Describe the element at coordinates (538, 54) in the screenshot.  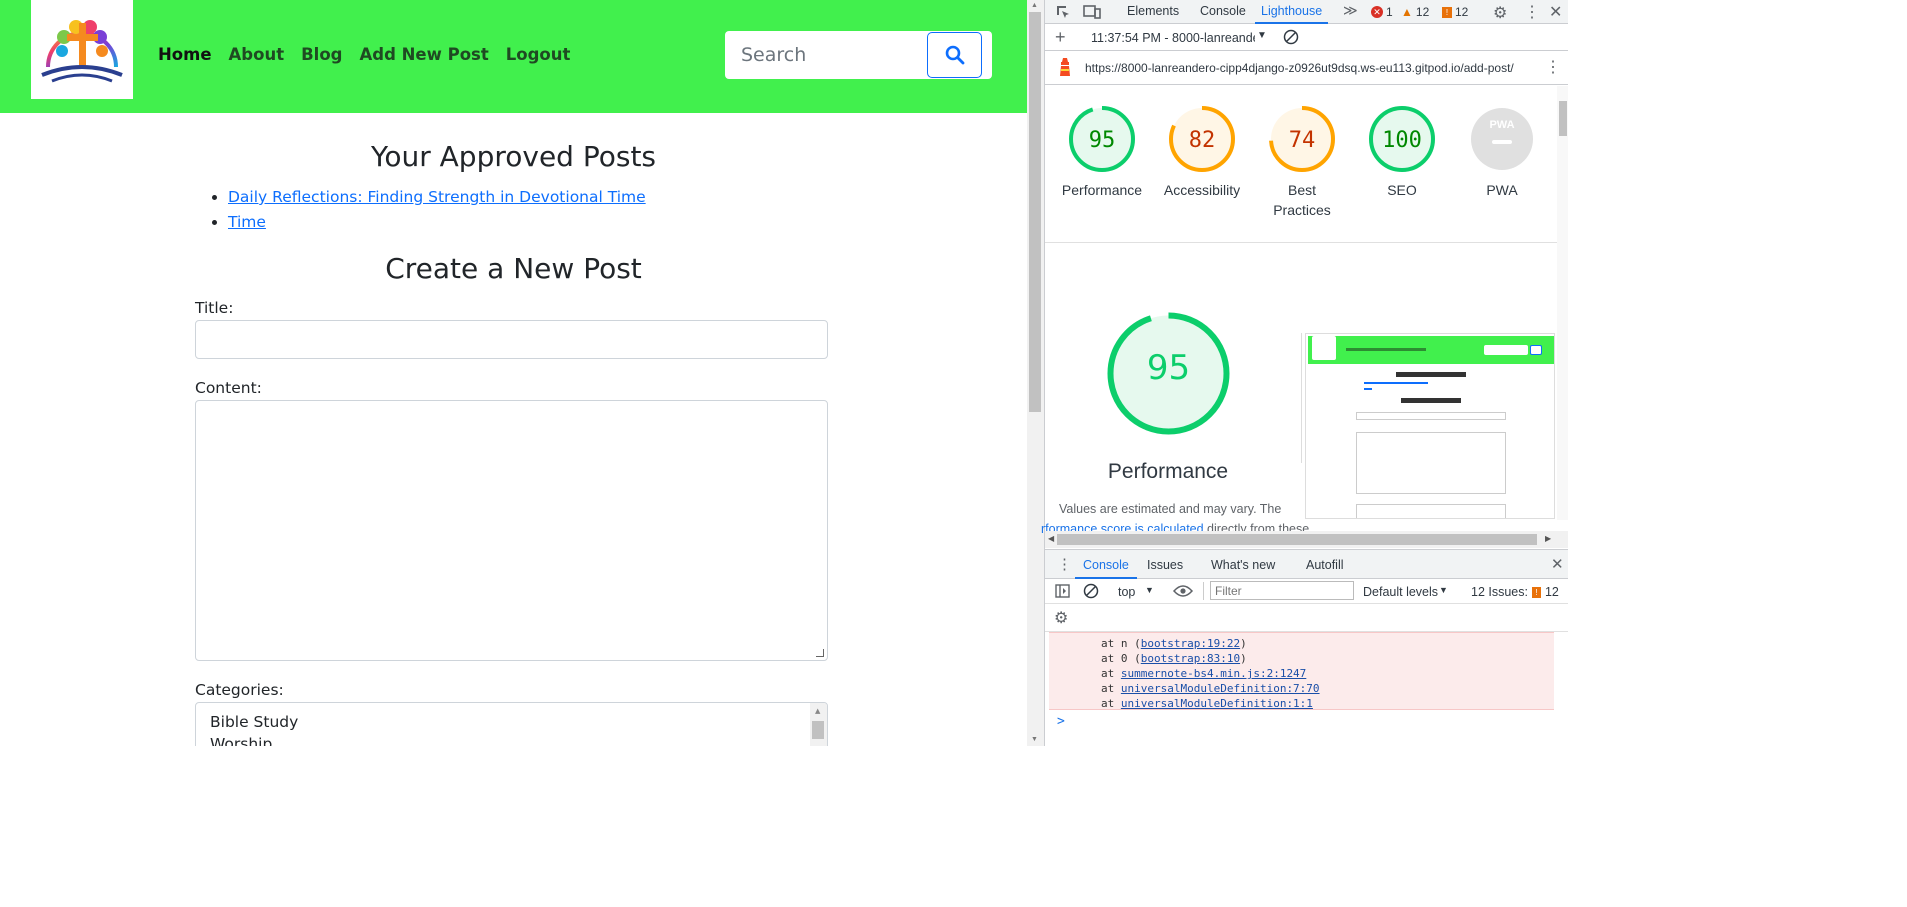
I see `nav-logout-link: Logout` at that location.